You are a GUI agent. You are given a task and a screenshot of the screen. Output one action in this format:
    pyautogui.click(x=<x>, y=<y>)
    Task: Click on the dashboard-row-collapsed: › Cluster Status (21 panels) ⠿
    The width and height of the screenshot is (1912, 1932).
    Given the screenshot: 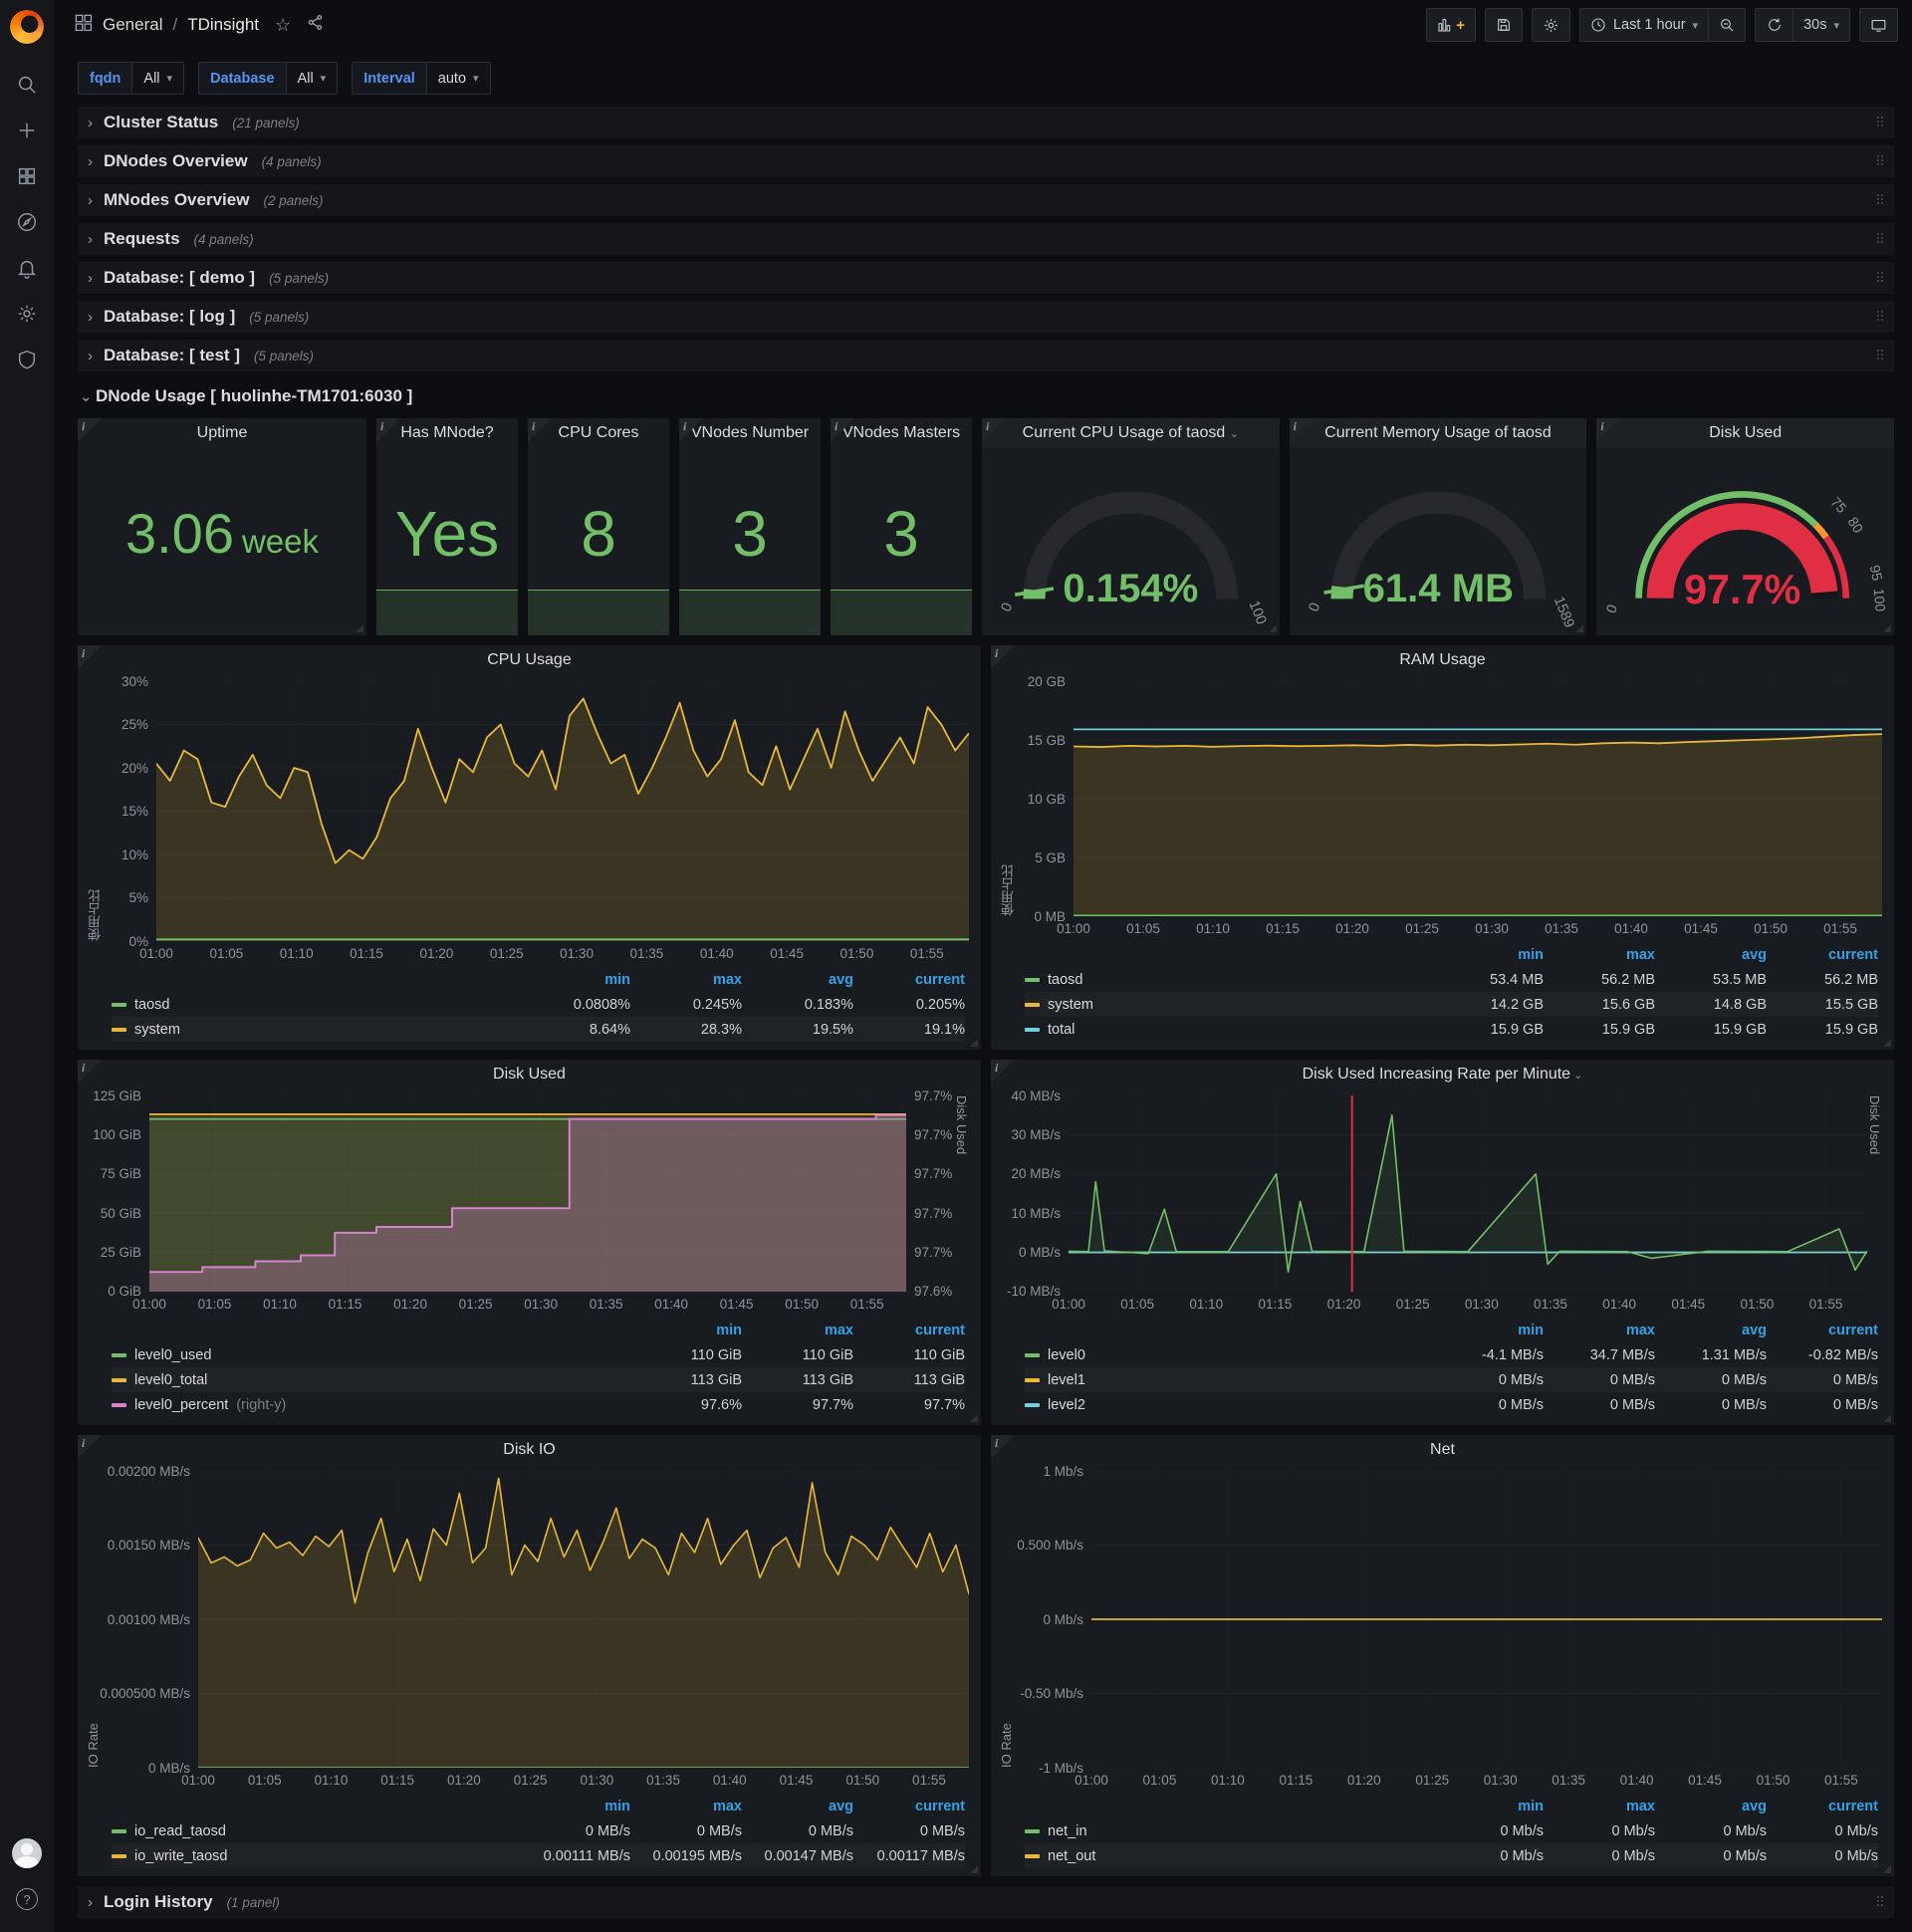 What is the action you would take?
    pyautogui.click(x=986, y=123)
    